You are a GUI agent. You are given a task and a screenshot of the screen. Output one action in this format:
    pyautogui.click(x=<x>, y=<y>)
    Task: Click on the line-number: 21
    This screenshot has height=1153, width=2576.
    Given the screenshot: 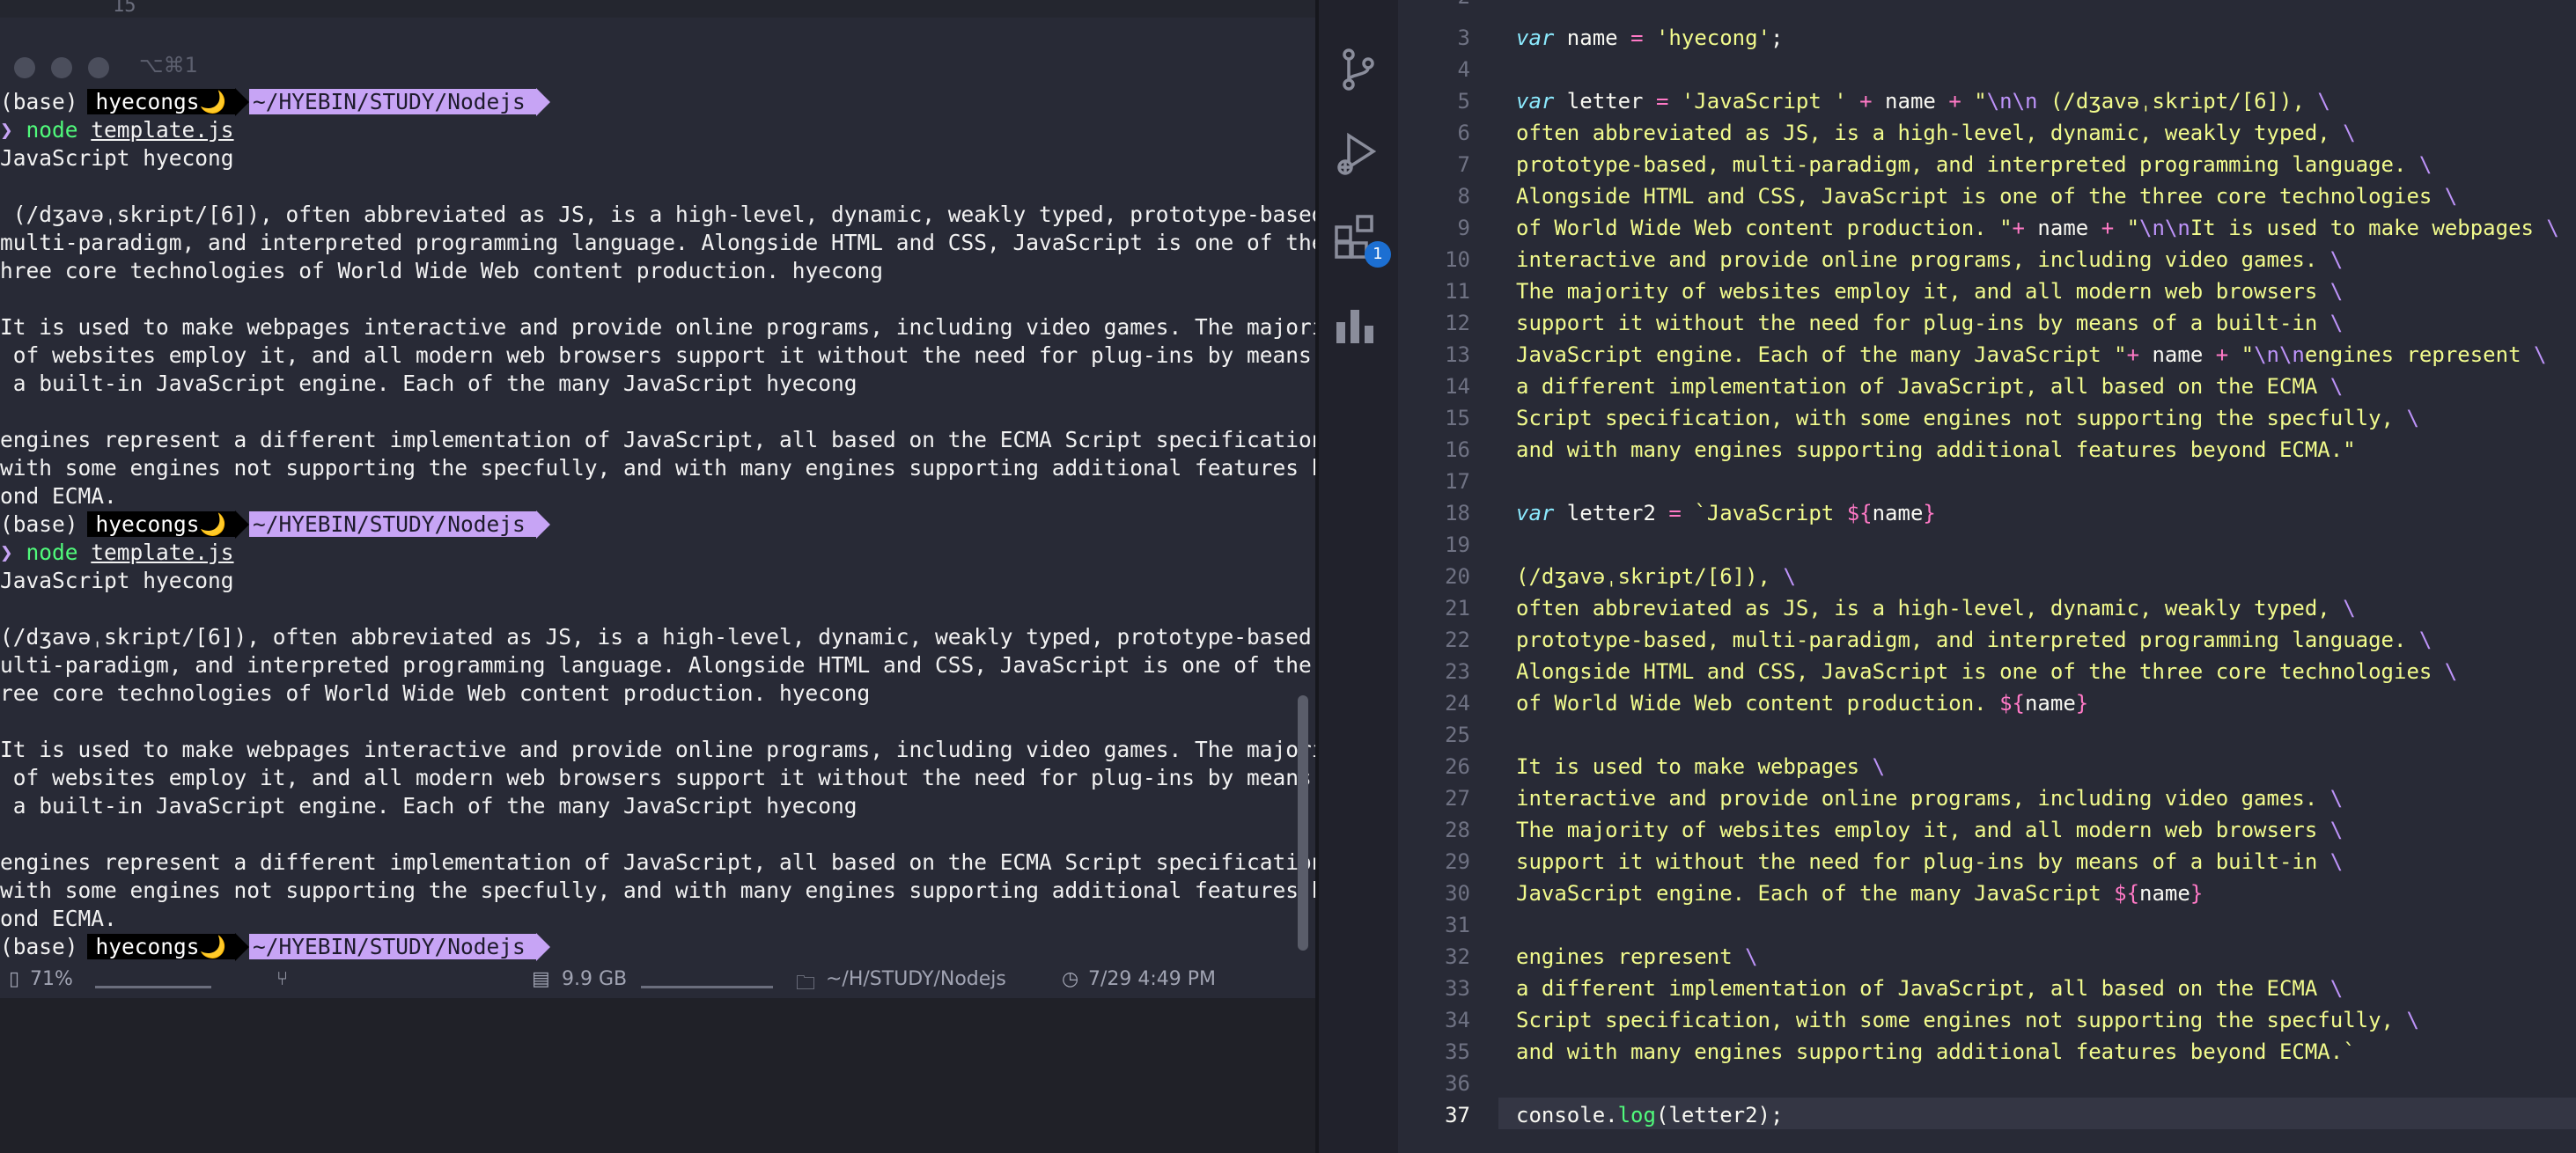 What is the action you would take?
    pyautogui.click(x=1458, y=608)
    